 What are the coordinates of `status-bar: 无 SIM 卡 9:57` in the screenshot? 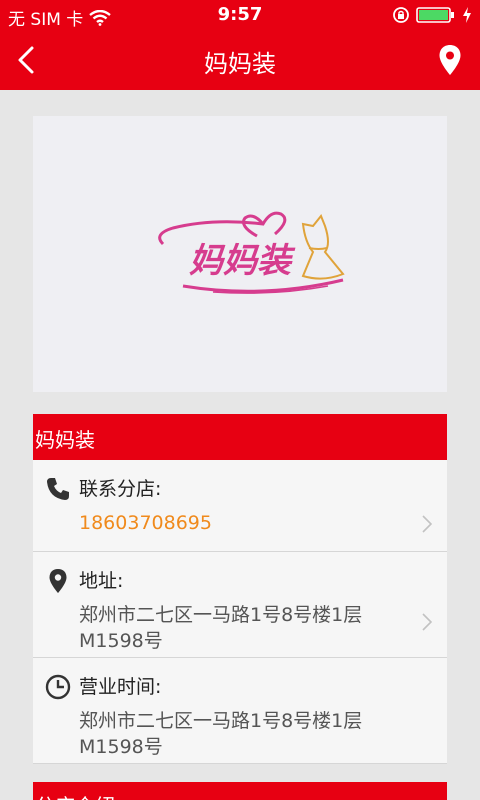 It's located at (240, 15).